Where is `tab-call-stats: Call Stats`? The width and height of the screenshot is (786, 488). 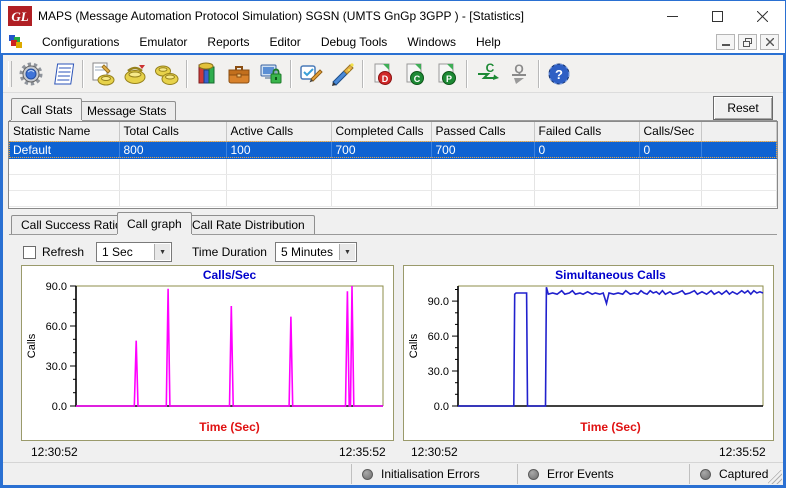 tab-call-stats: Call Stats is located at coordinates (47, 109).